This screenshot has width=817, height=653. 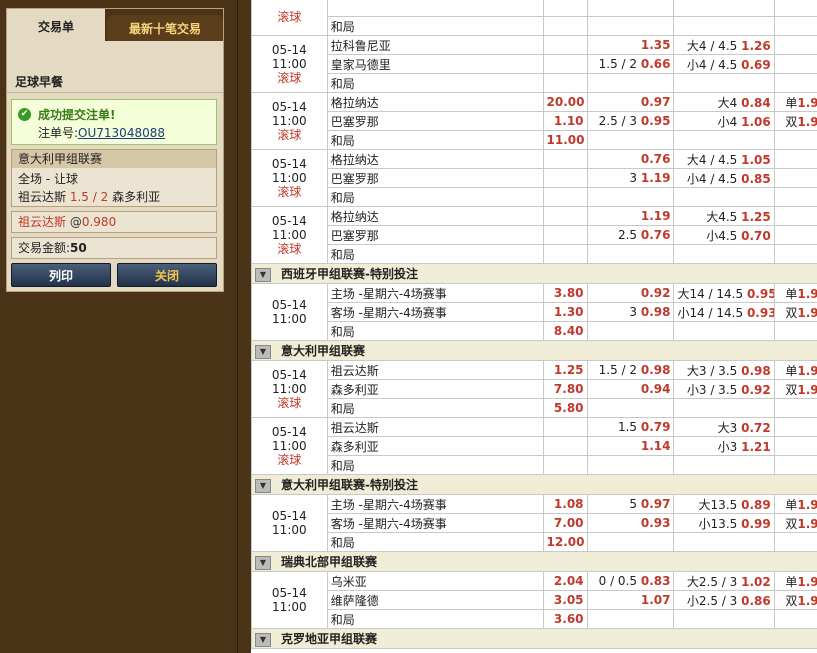 I want to click on over-under-cell: 大13.5 0.89, so click(x=724, y=504).